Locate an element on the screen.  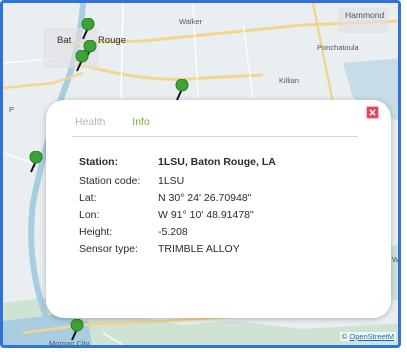
station-code-label: Station code: is located at coordinates (110, 180).